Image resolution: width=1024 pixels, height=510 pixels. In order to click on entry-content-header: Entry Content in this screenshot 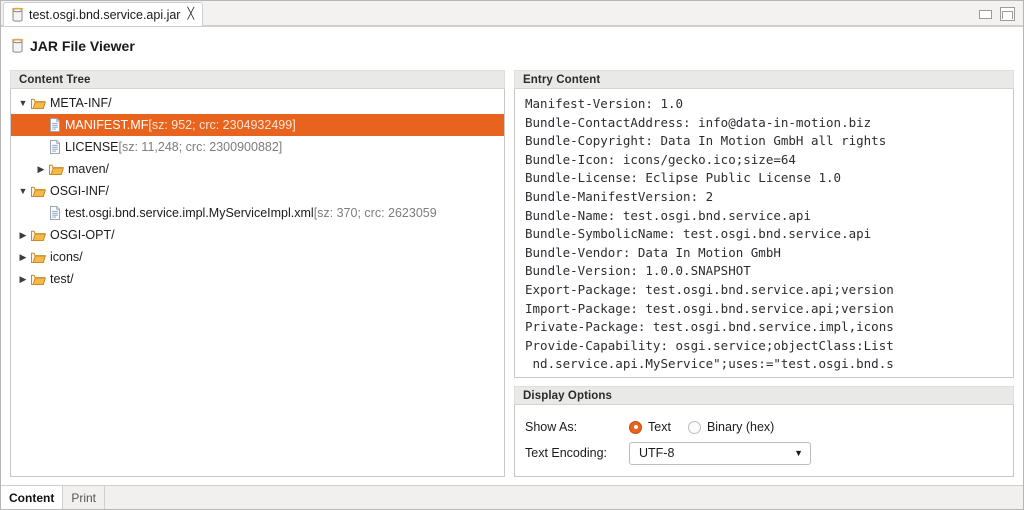, I will do `click(764, 79)`.